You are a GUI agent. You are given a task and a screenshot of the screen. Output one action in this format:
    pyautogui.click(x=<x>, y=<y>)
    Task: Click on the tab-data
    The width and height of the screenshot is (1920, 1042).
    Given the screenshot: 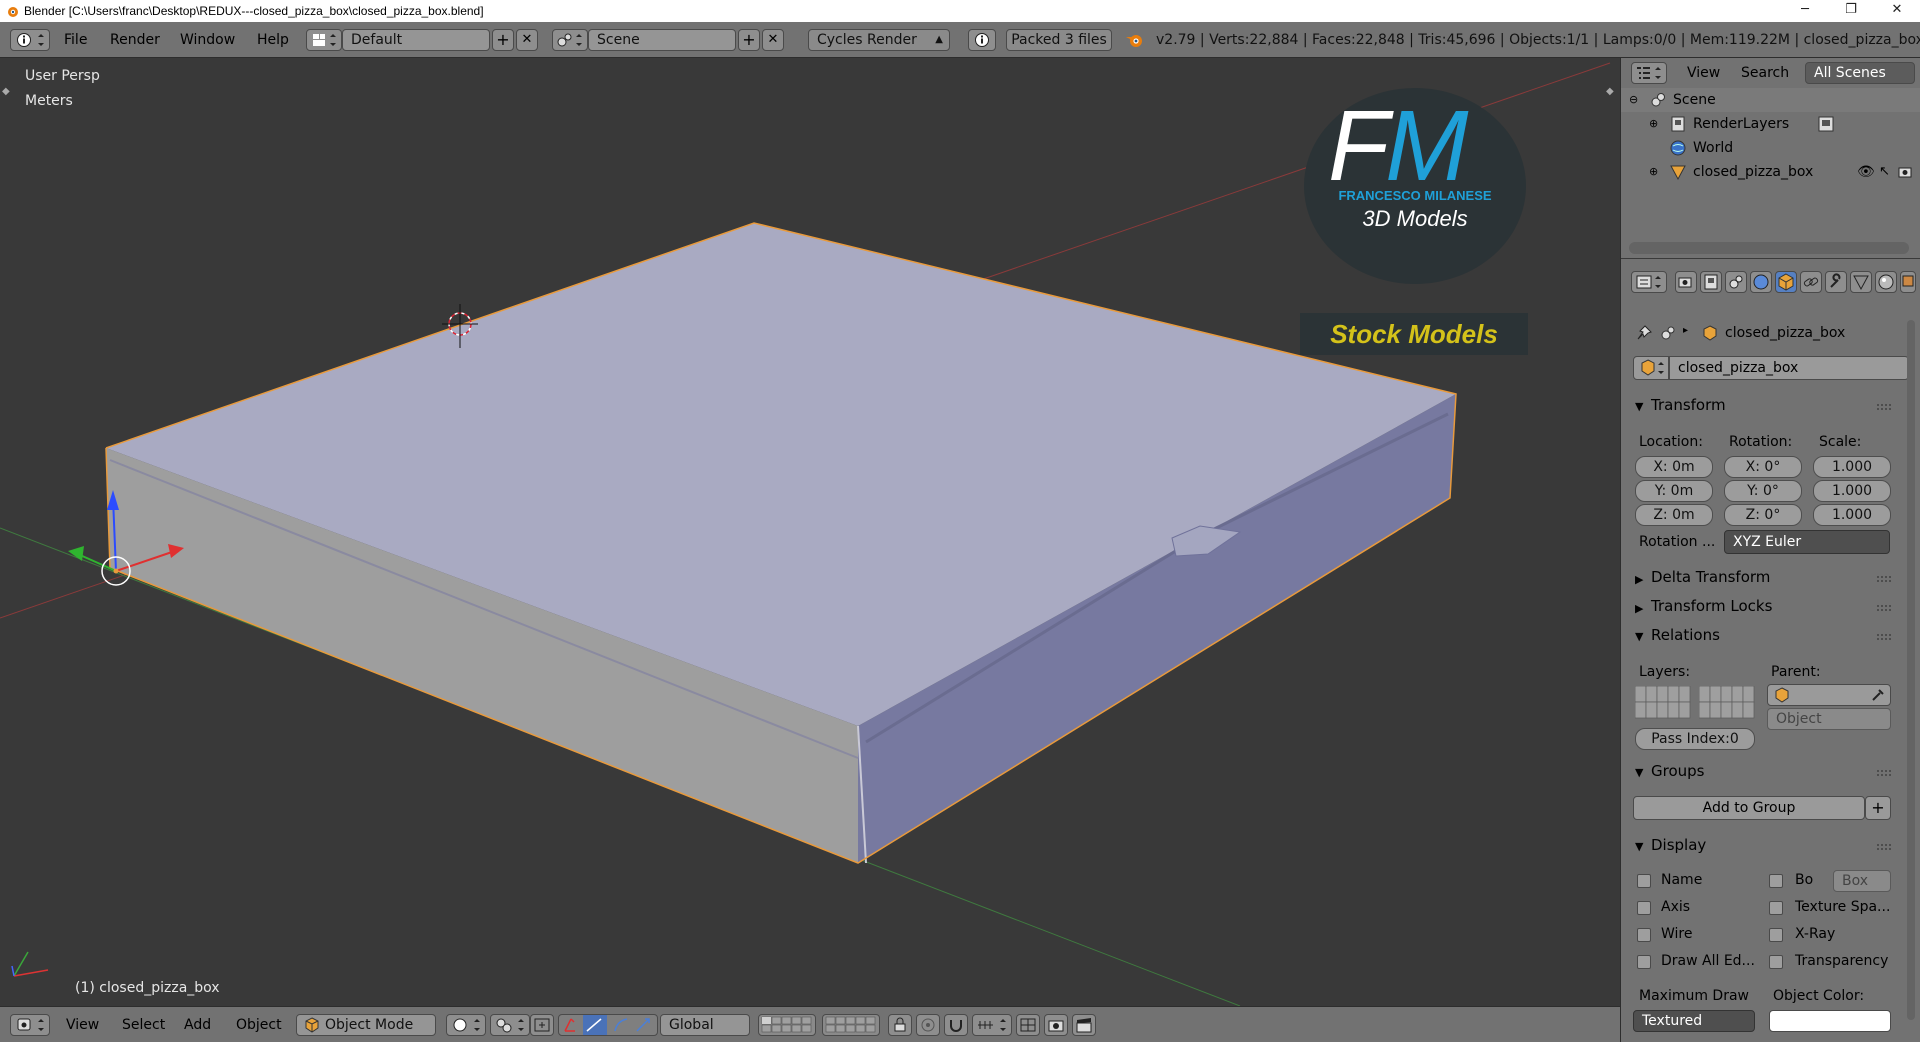 What is the action you would take?
    pyautogui.click(x=1861, y=282)
    